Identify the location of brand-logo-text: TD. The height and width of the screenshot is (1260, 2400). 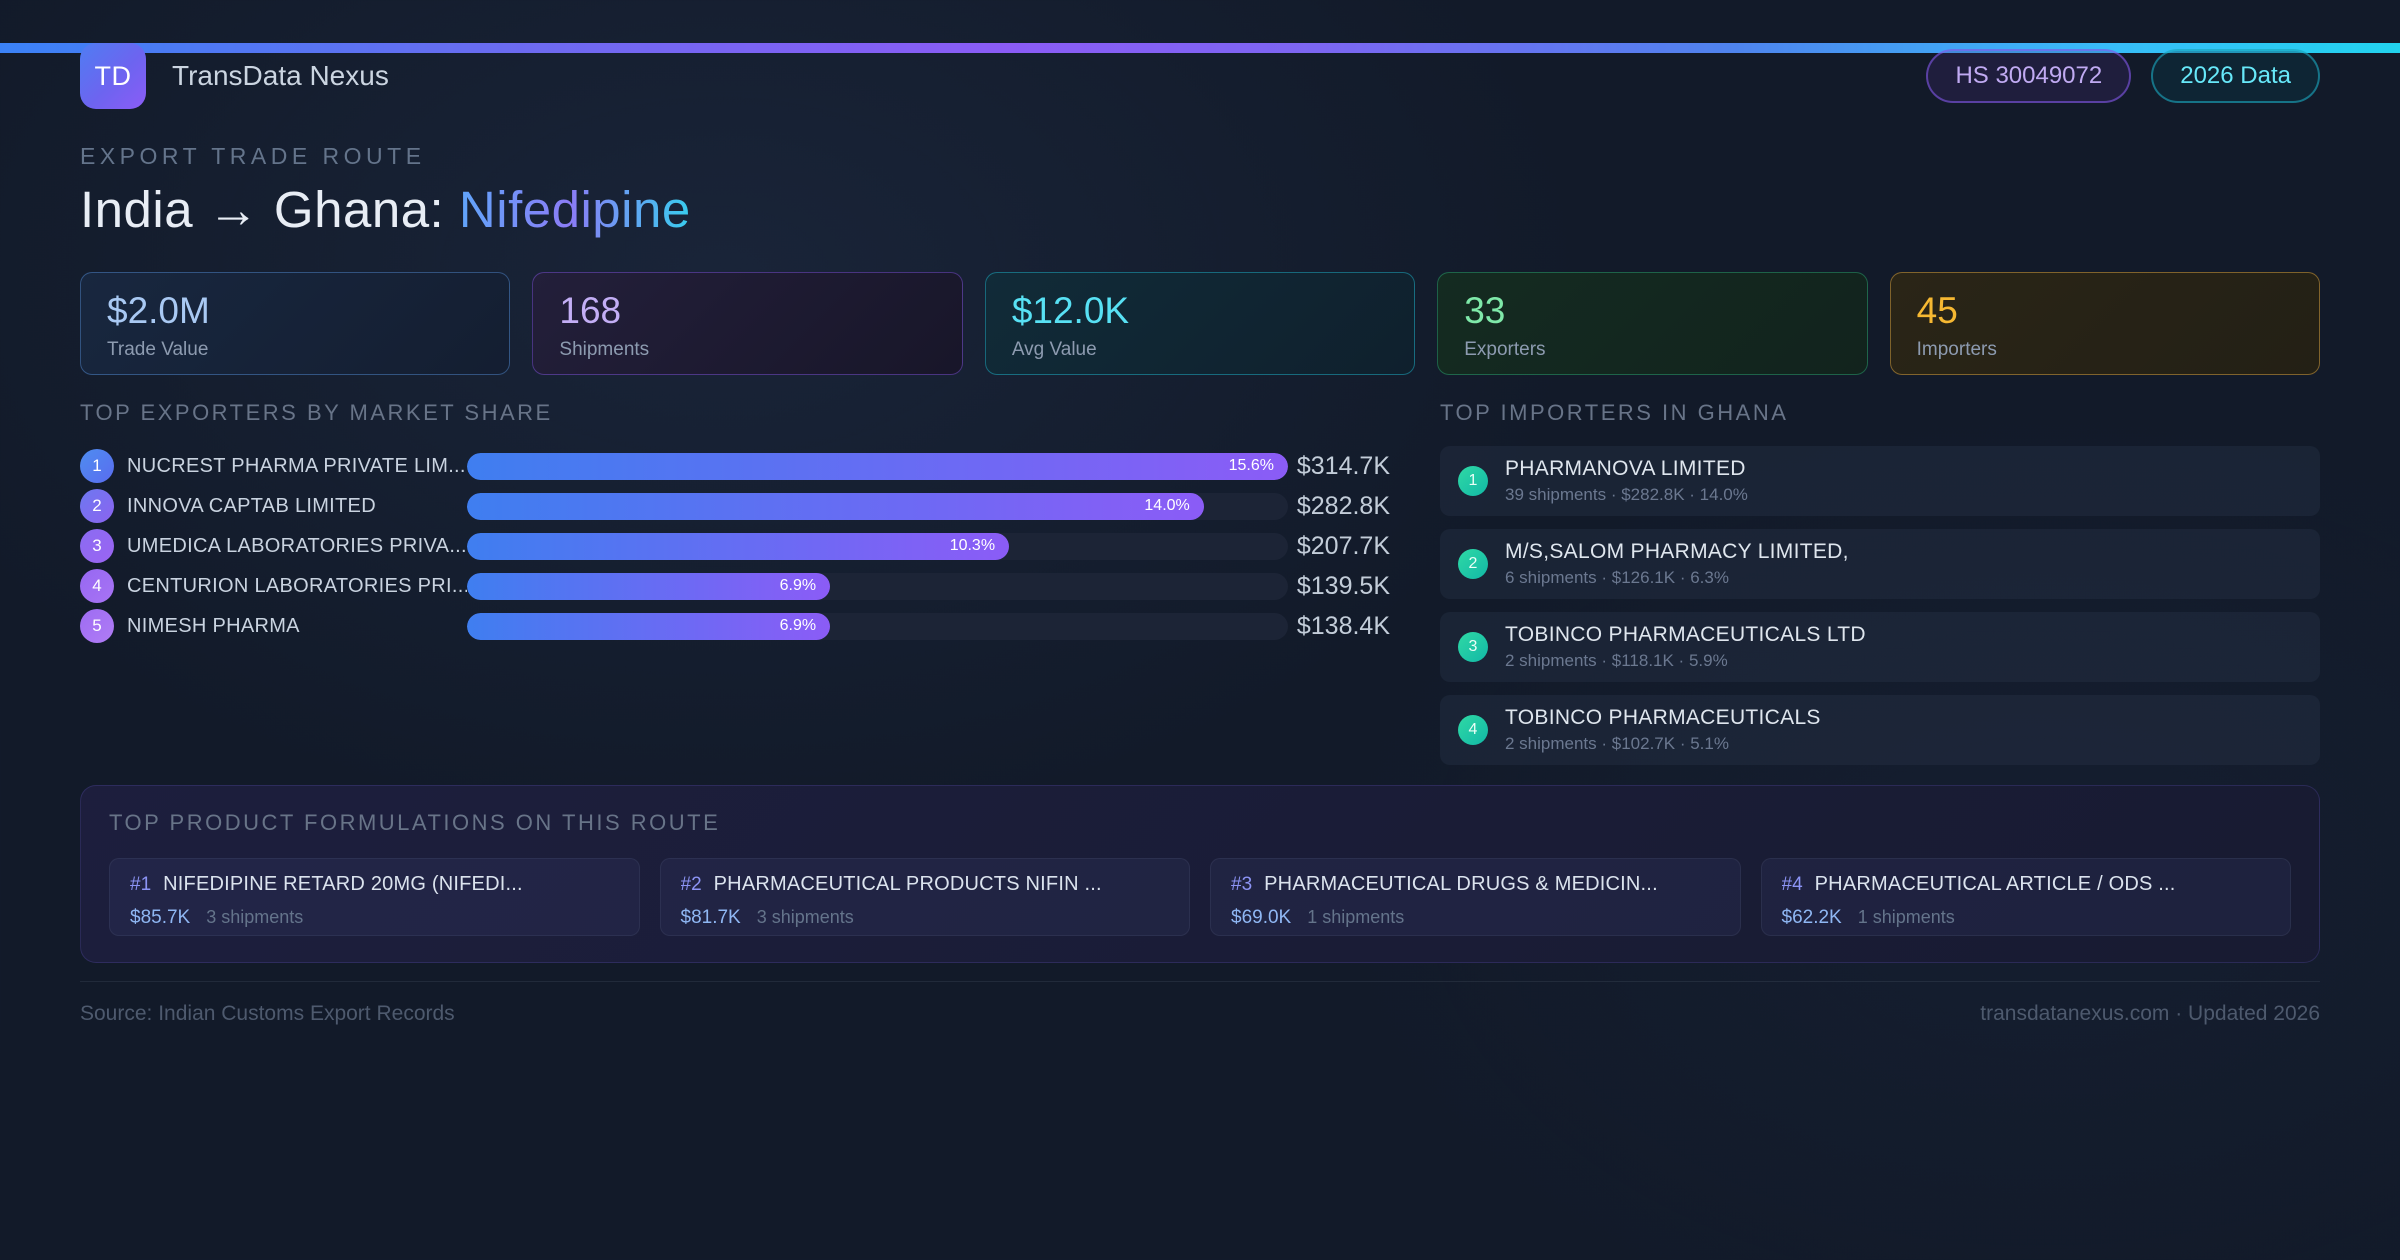
(113, 75).